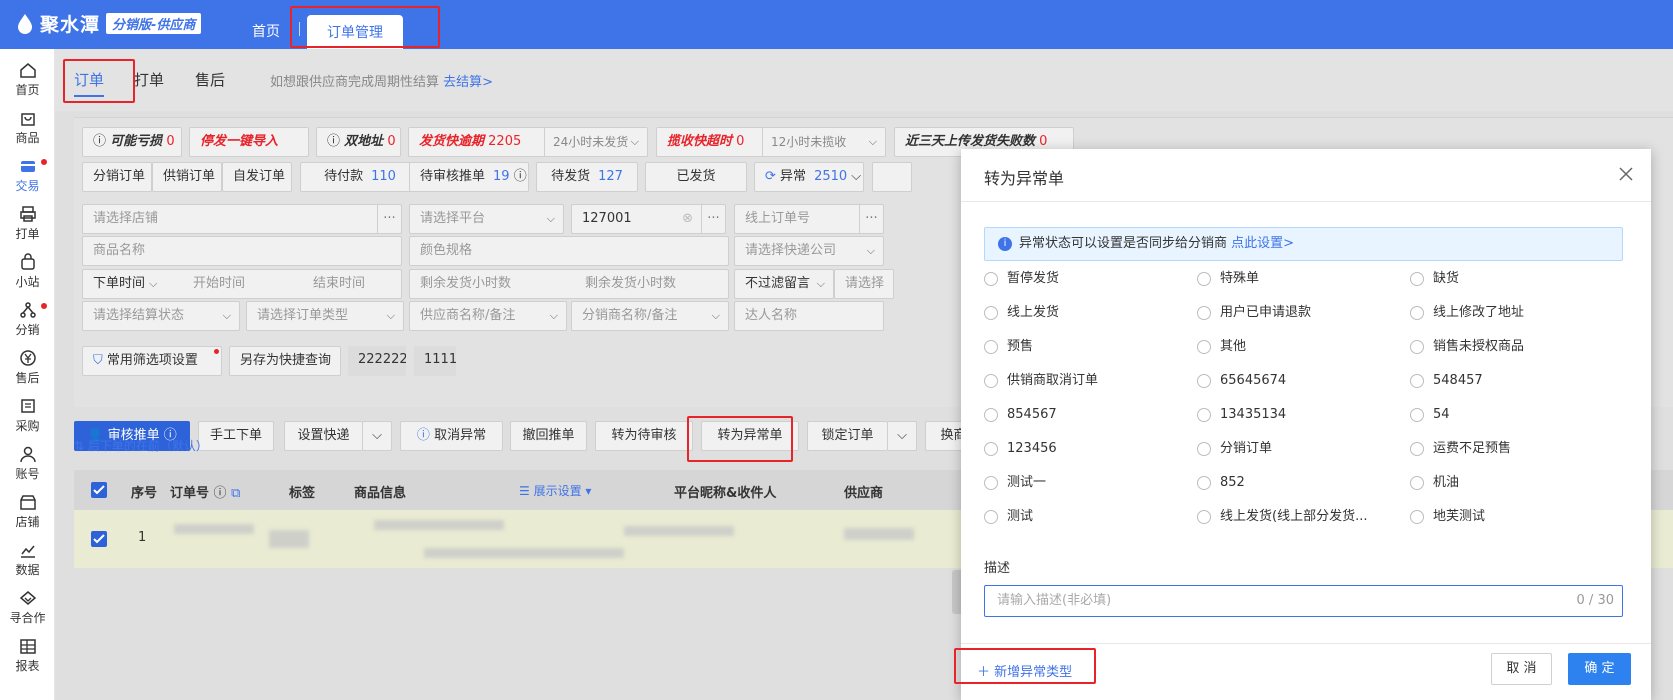  I want to click on tab-pending-review: 待审核推单 19 ⓘ, so click(469, 177).